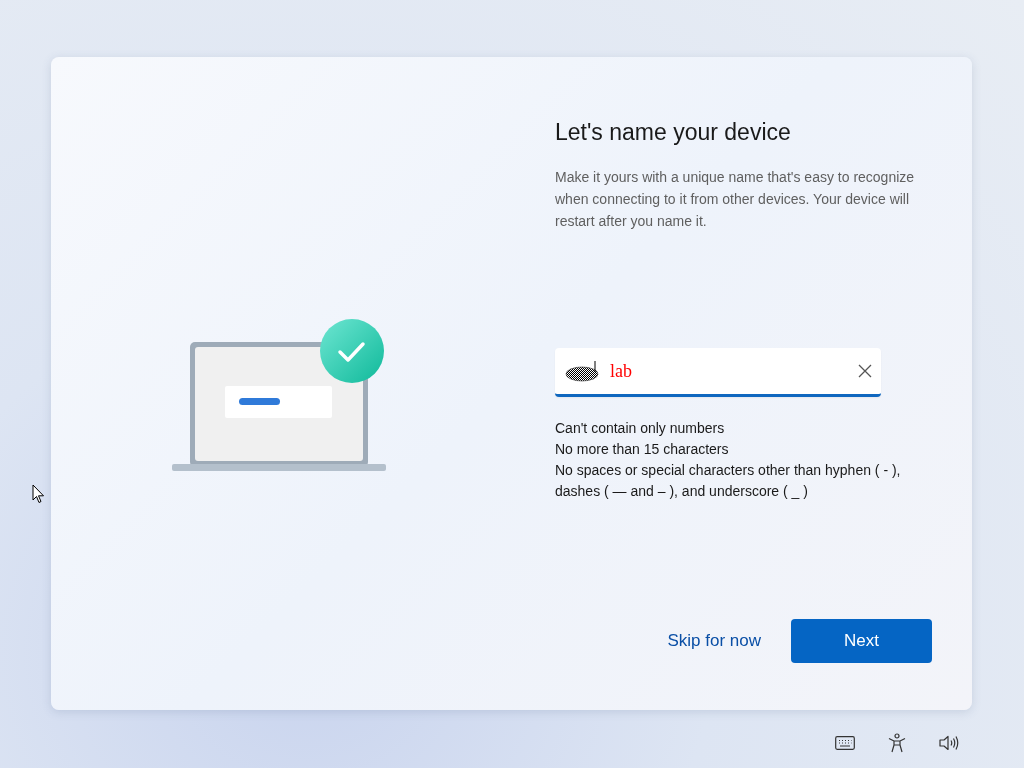  Describe the element at coordinates (714, 641) in the screenshot. I see `skip-link: Skip for now` at that location.